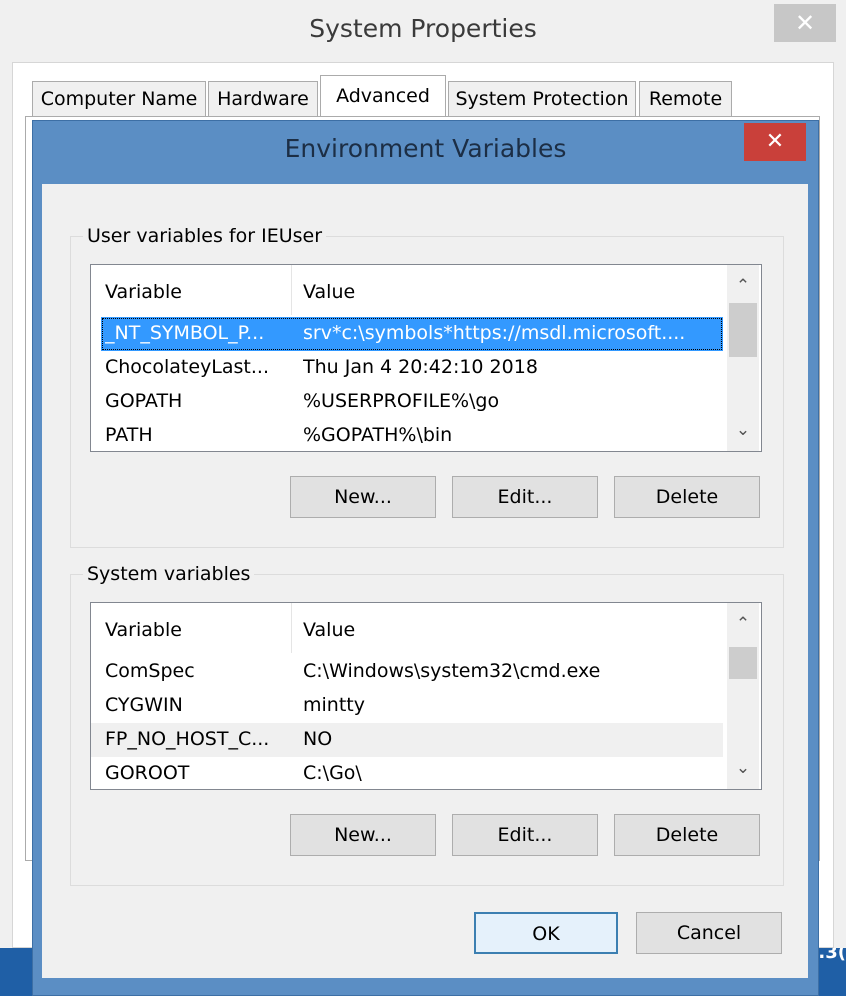 The image size is (846, 996). I want to click on system-variables-label: System variables, so click(169, 574).